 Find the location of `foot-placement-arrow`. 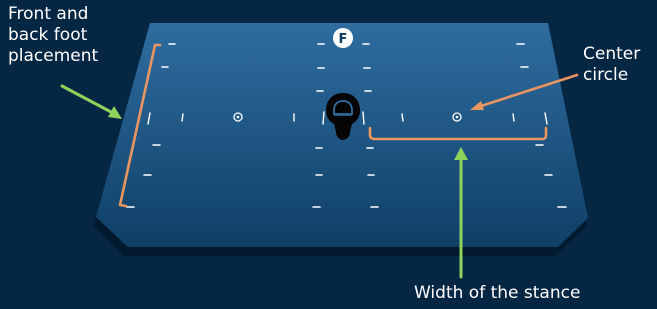

foot-placement-arrow is located at coordinates (91, 101).